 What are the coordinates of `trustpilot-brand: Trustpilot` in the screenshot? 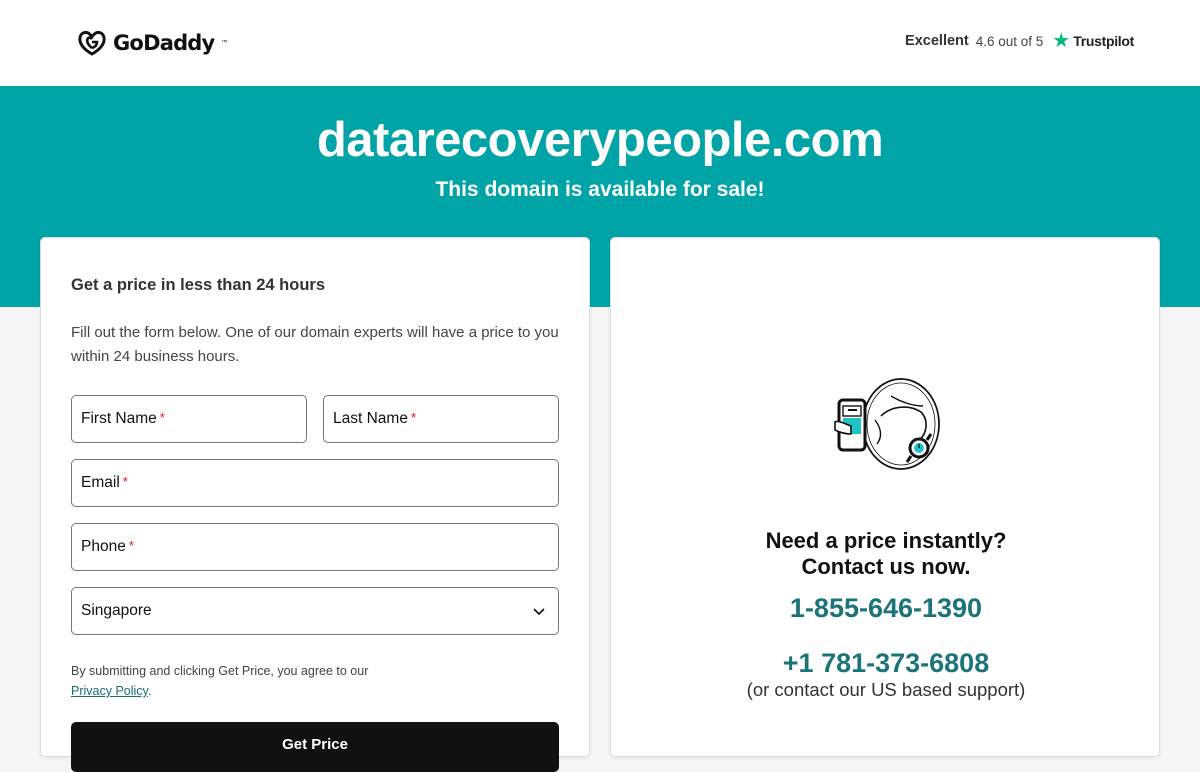 It's located at (1103, 41).